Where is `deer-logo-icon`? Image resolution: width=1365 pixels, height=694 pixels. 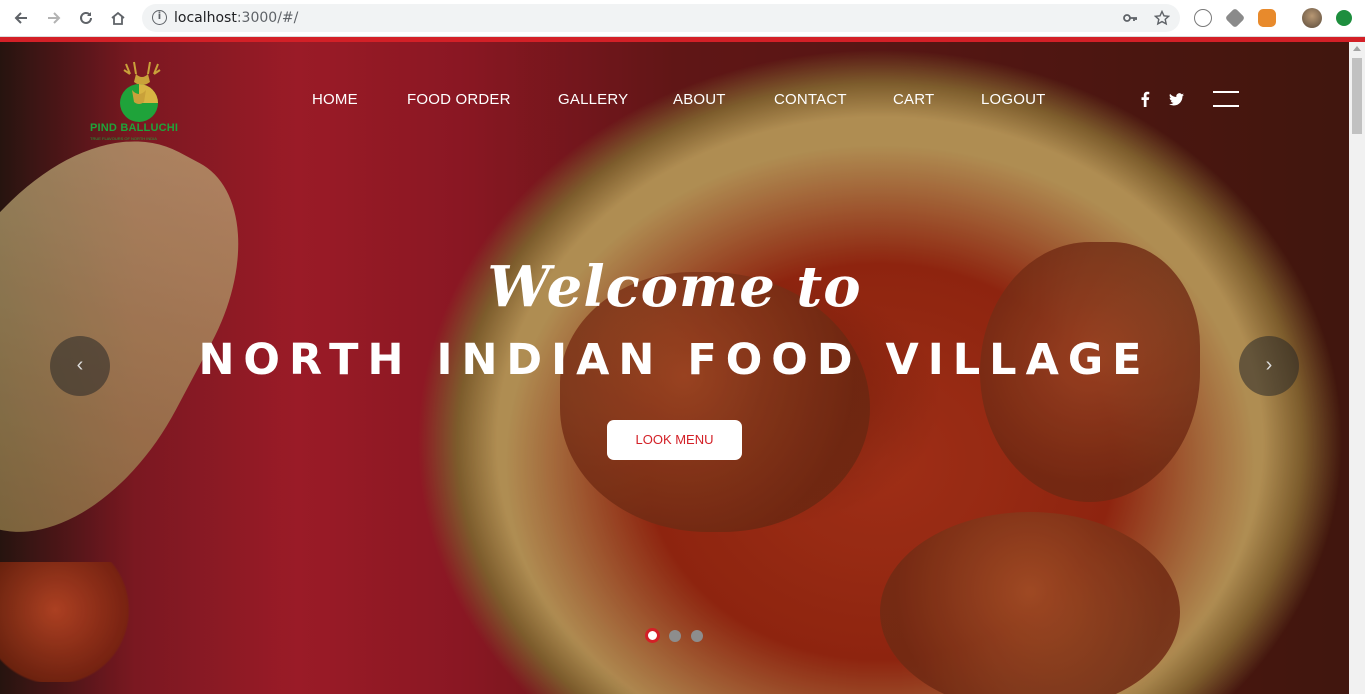
deer-logo-icon is located at coordinates (140, 91).